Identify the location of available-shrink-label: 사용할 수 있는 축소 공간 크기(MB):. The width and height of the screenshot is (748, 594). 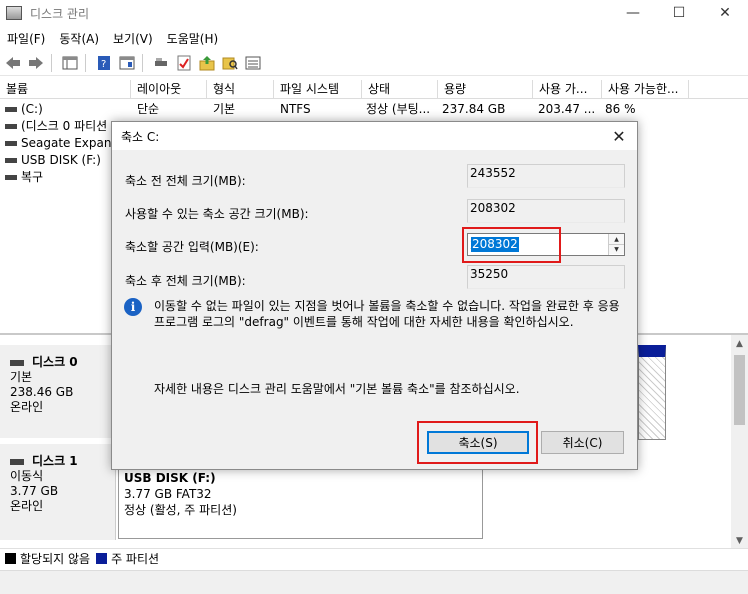
(217, 214).